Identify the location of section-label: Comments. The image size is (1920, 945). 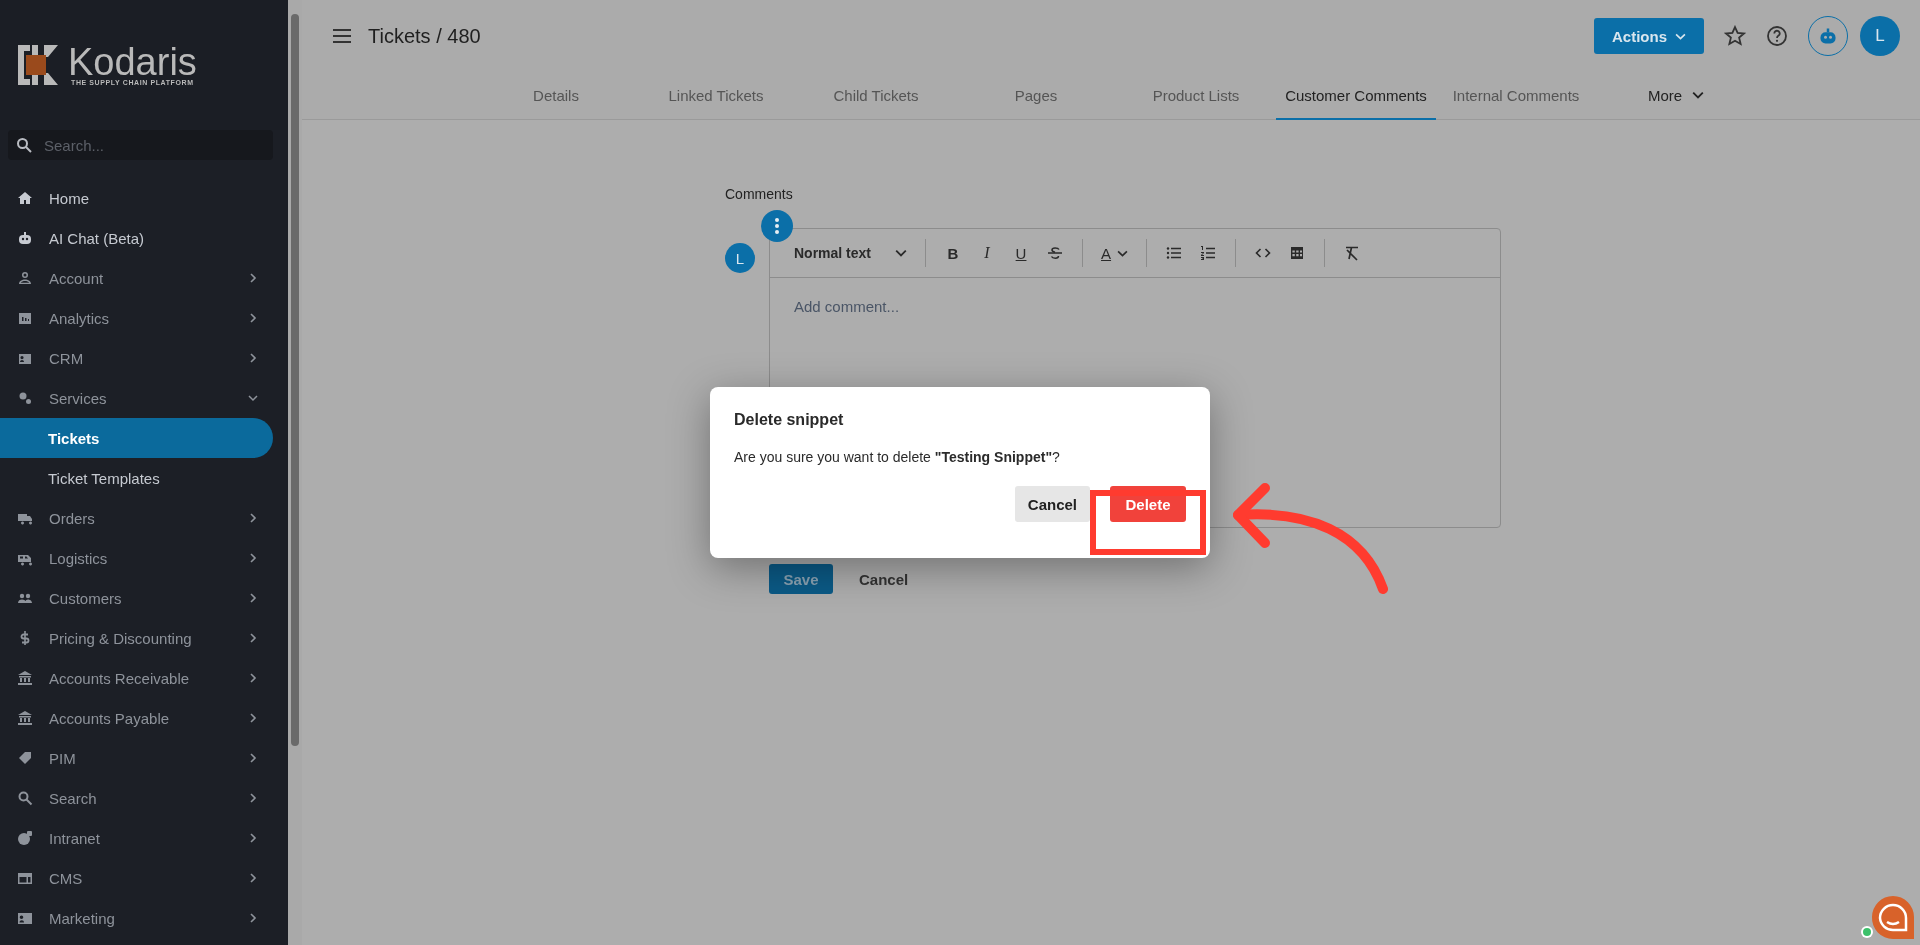
(759, 194).